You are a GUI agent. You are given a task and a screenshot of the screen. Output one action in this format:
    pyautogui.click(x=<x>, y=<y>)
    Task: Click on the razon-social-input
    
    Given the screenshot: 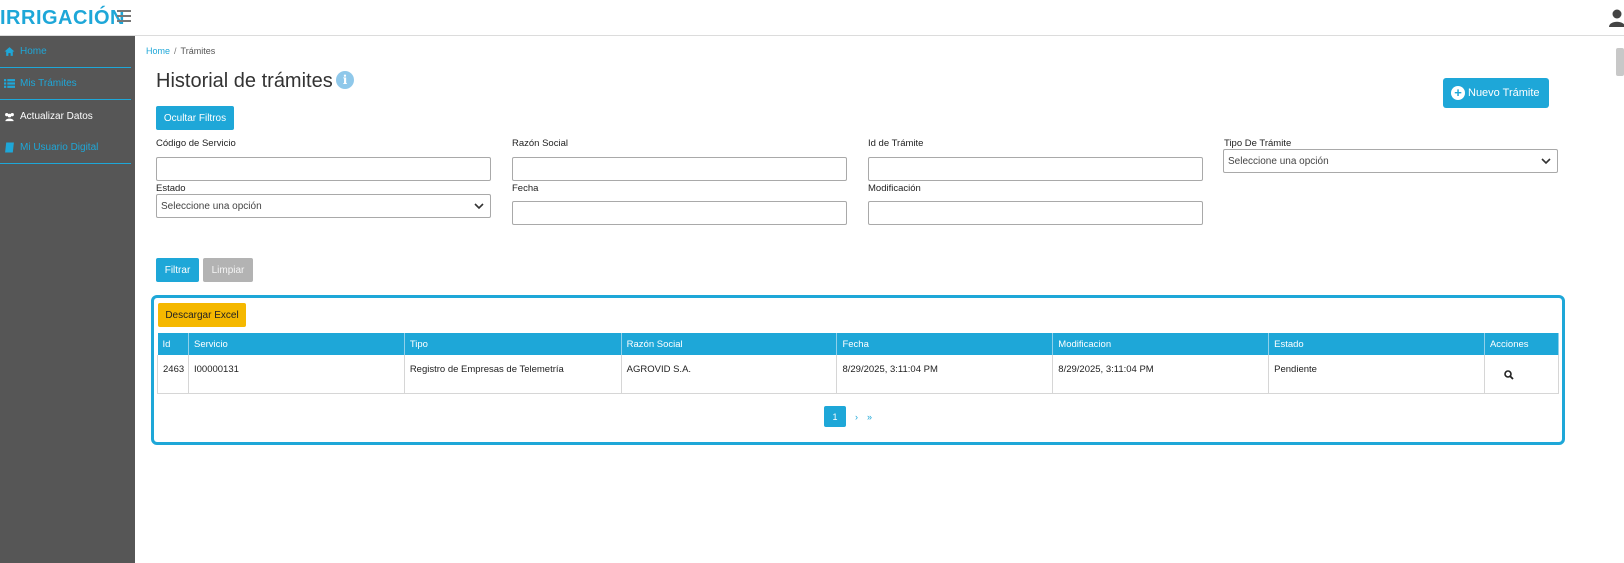 What is the action you would take?
    pyautogui.click(x=679, y=169)
    